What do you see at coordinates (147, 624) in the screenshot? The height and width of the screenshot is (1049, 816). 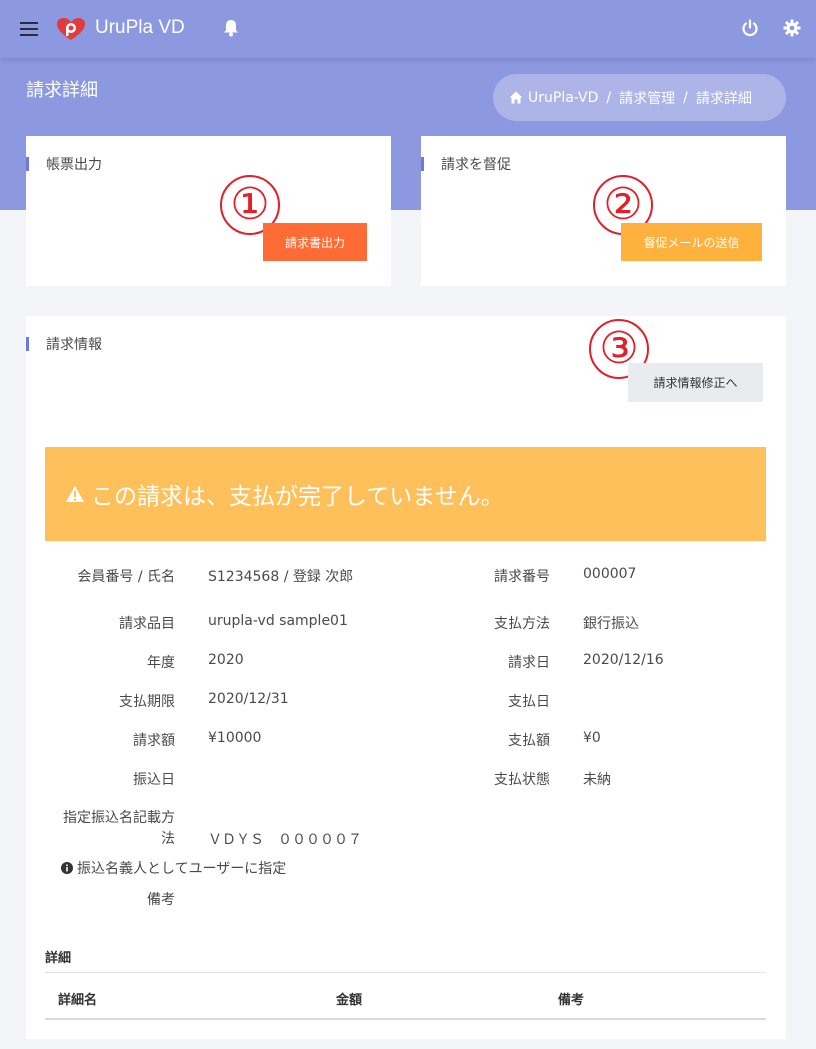 I see `item-label: 請求品目` at bounding box center [147, 624].